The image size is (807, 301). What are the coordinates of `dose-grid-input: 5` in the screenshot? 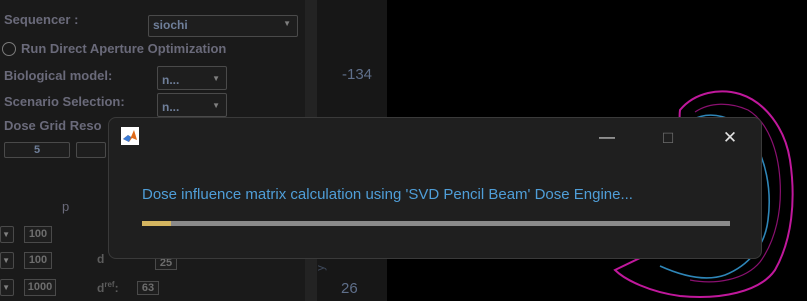 It's located at (37, 150).